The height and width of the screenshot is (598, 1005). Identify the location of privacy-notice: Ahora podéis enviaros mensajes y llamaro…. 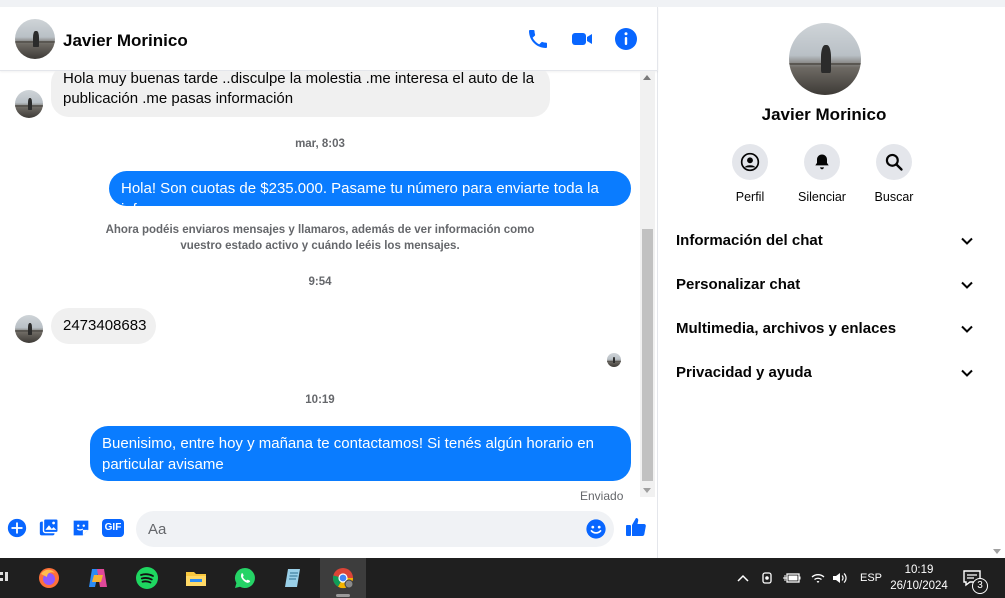
(320, 238).